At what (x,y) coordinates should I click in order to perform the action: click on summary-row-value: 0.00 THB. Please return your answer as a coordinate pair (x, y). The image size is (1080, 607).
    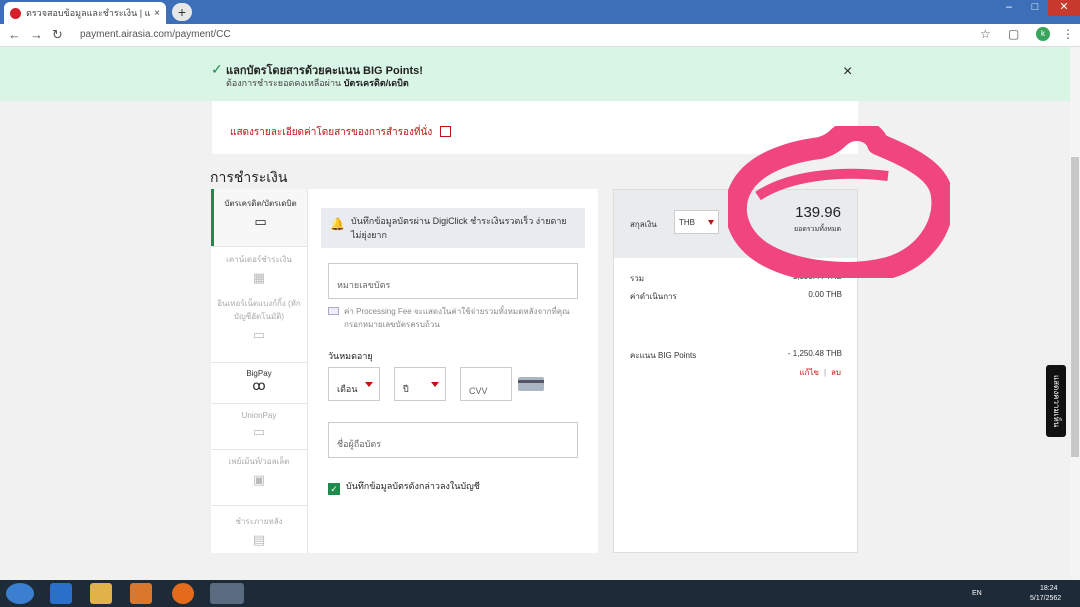
    Looking at the image, I should click on (825, 294).